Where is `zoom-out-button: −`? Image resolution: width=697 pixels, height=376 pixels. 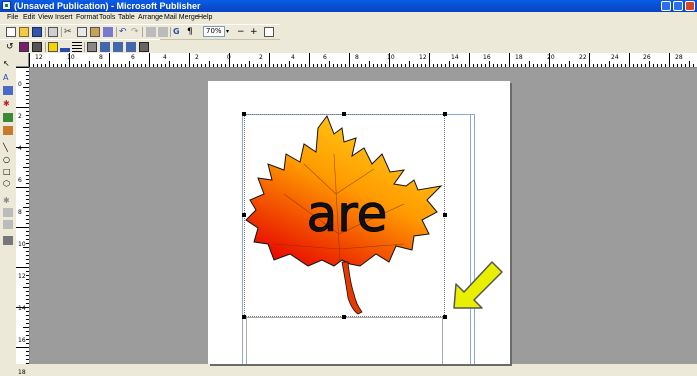 zoom-out-button: − is located at coordinates (242, 32).